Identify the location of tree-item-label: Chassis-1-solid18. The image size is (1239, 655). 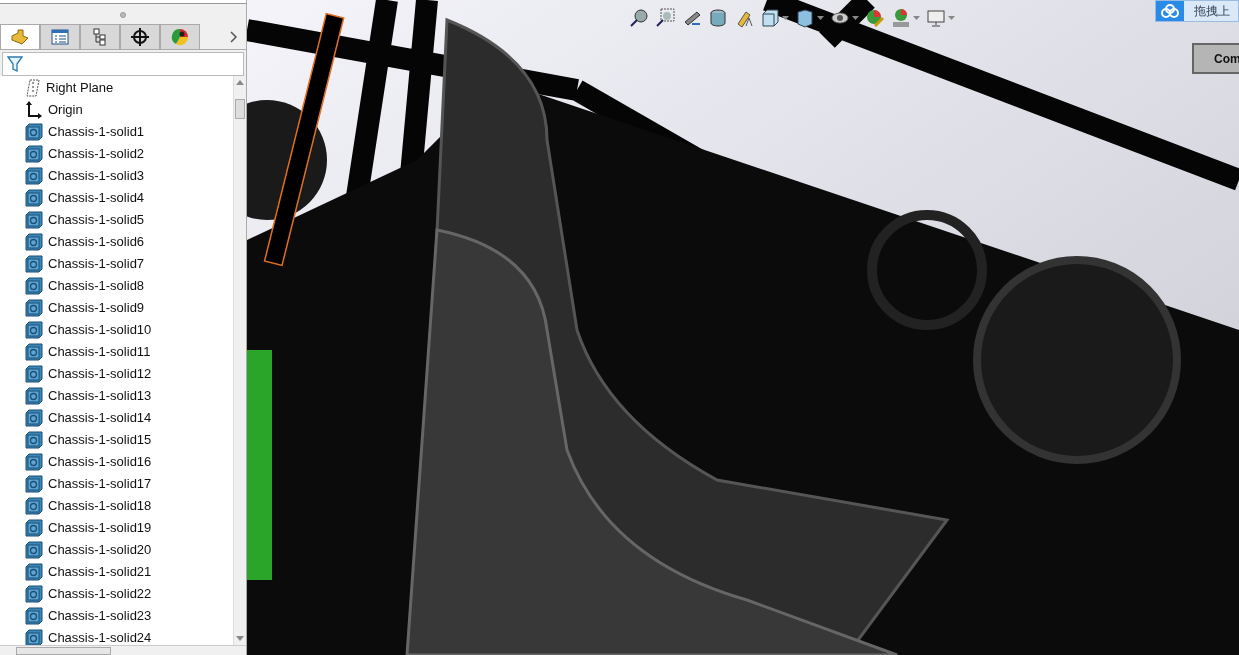
(100, 506).